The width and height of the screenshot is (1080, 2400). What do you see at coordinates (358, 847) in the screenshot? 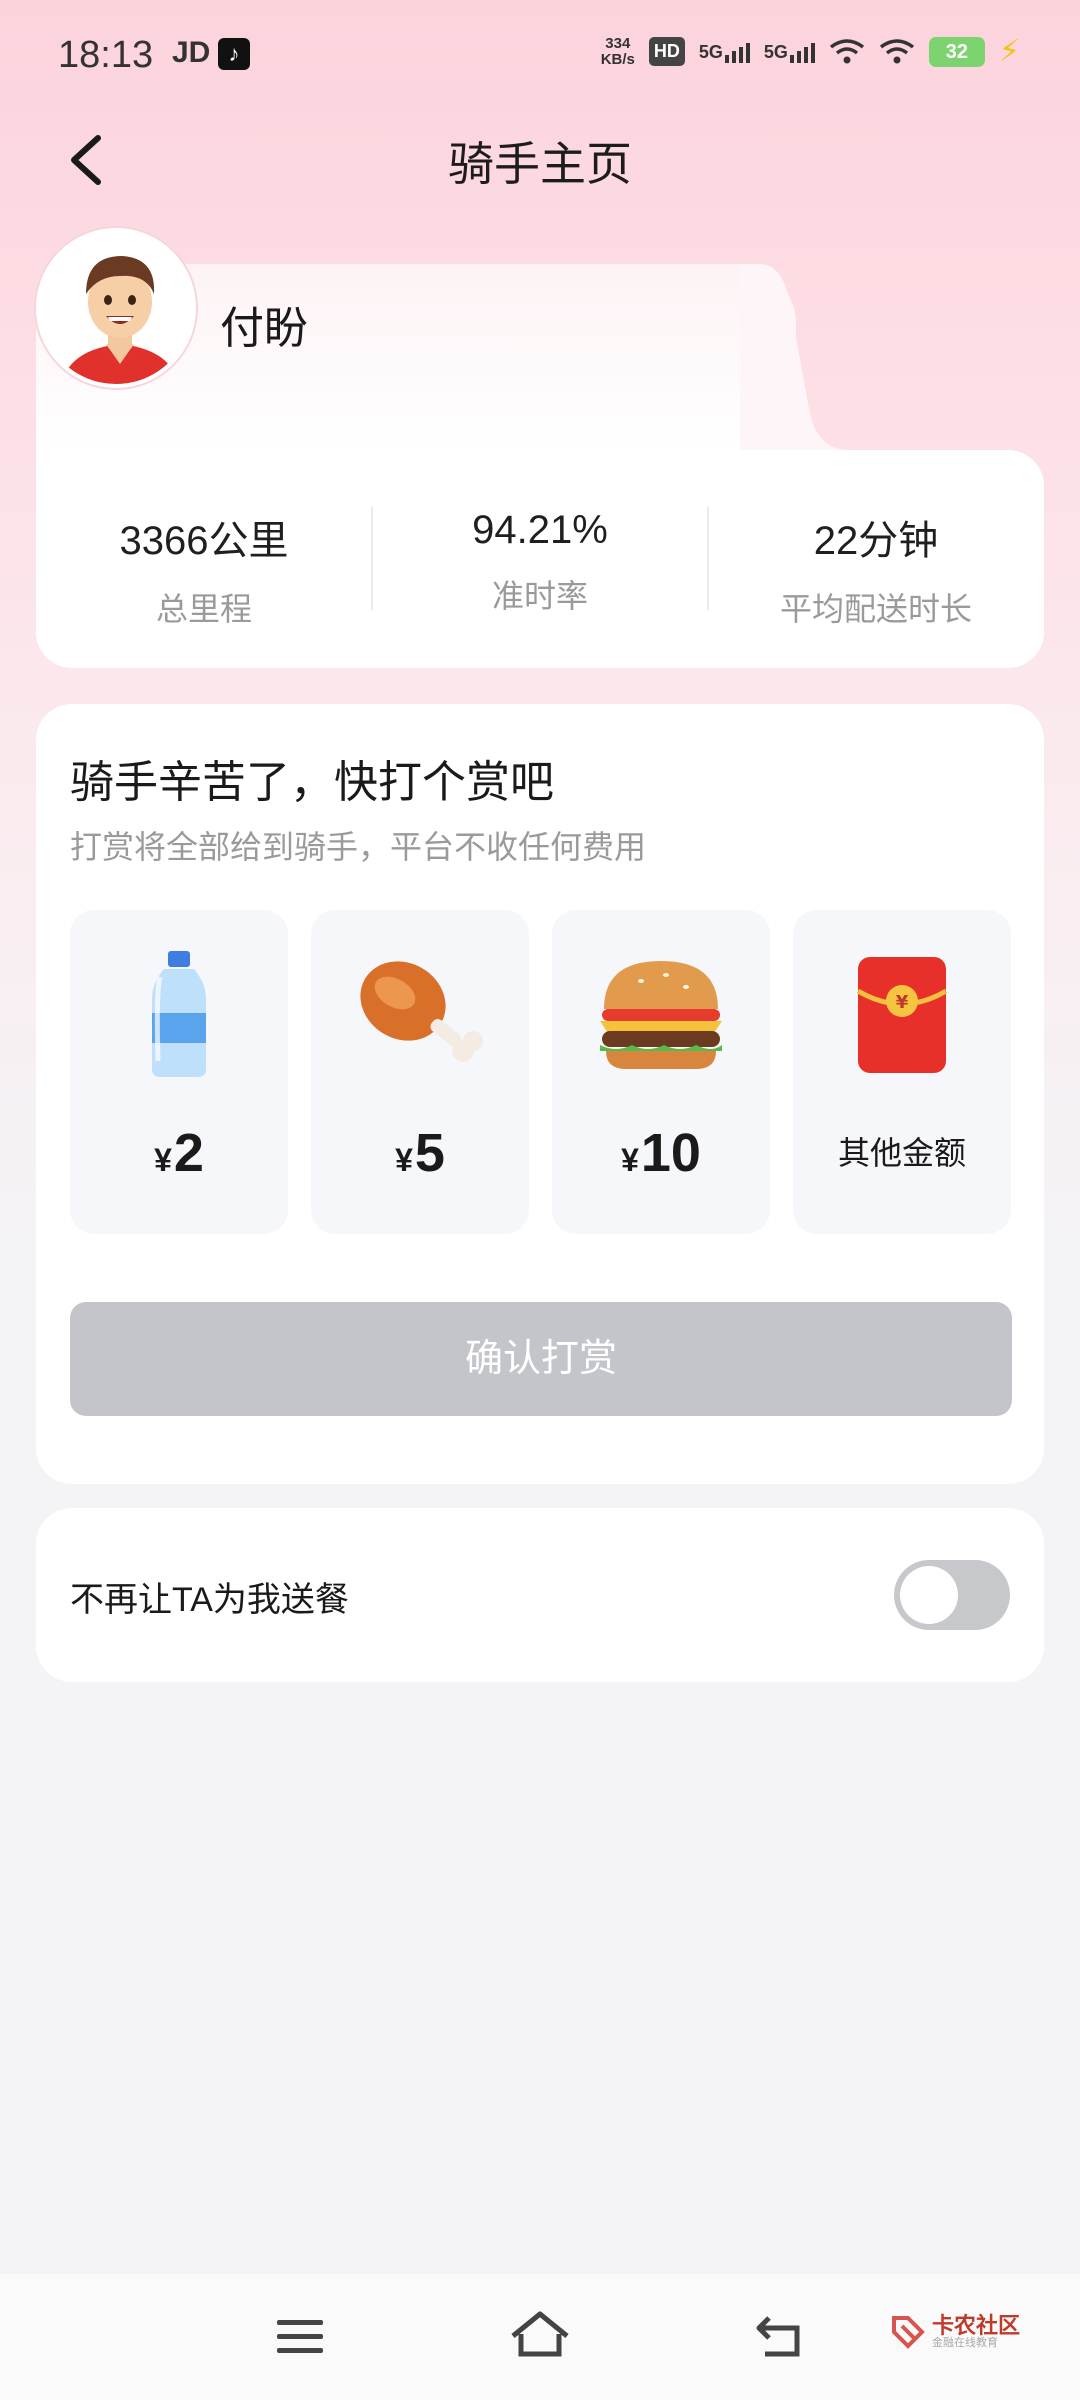
I see `tip-subtitle: 打赏将全部给到骑手，平台不收任何费用` at bounding box center [358, 847].